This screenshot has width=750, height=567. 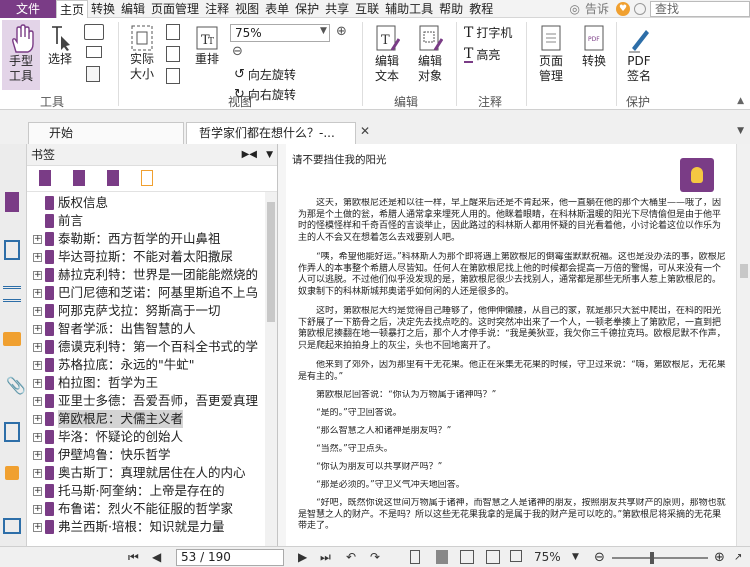 I want to click on bookmark-item: + 柏拉图：哲学为王, so click(x=95, y=383).